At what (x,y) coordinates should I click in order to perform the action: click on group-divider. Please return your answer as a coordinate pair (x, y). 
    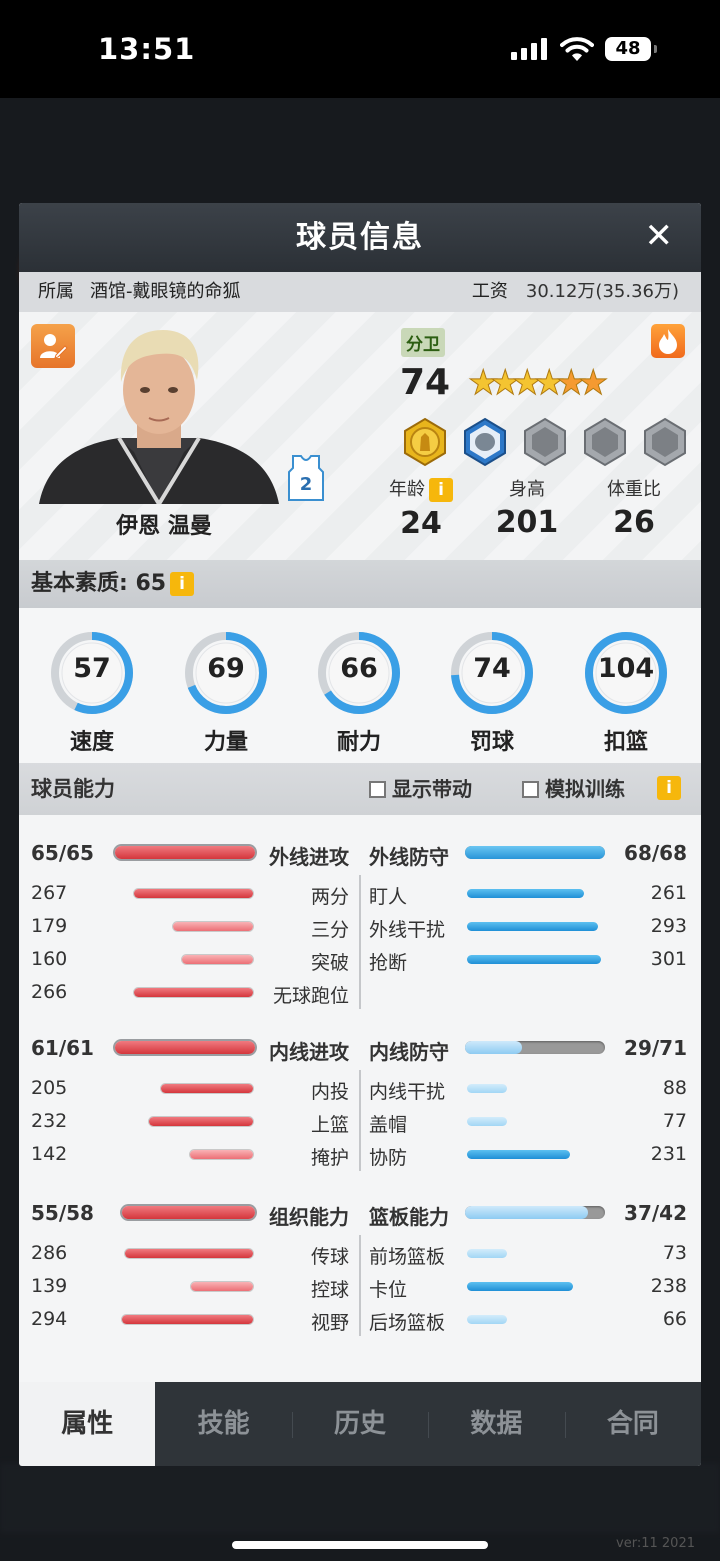
    Looking at the image, I should click on (360, 942).